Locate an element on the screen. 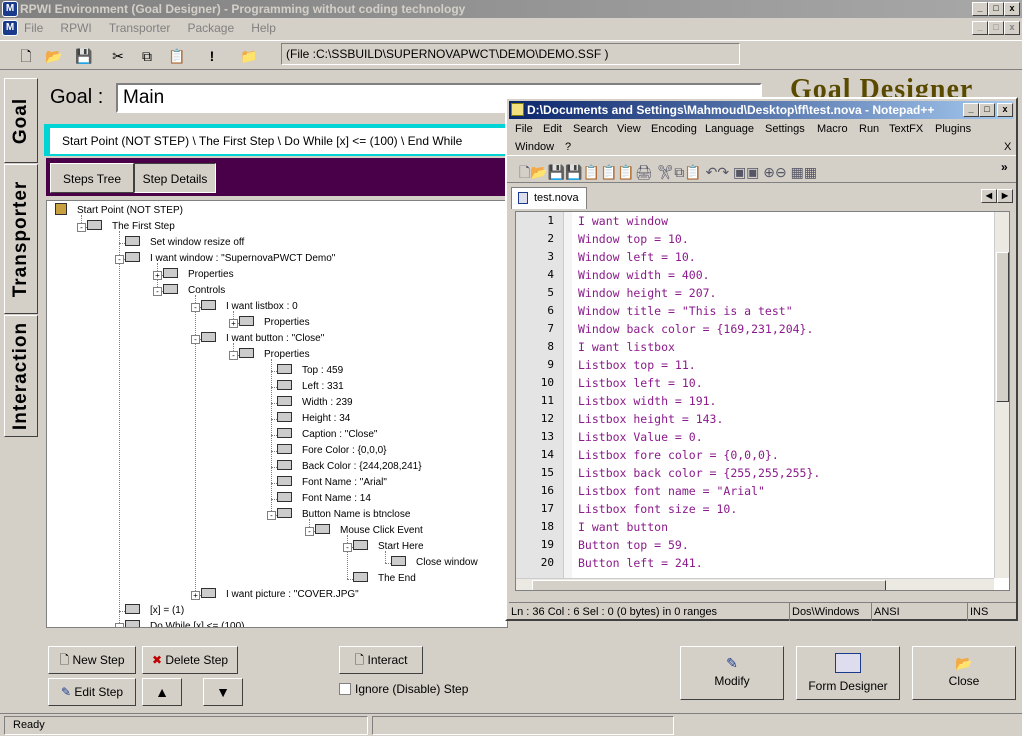 This screenshot has height=736, width=1022. tree-node: Button Name is btnclose is located at coordinates (343, 515).